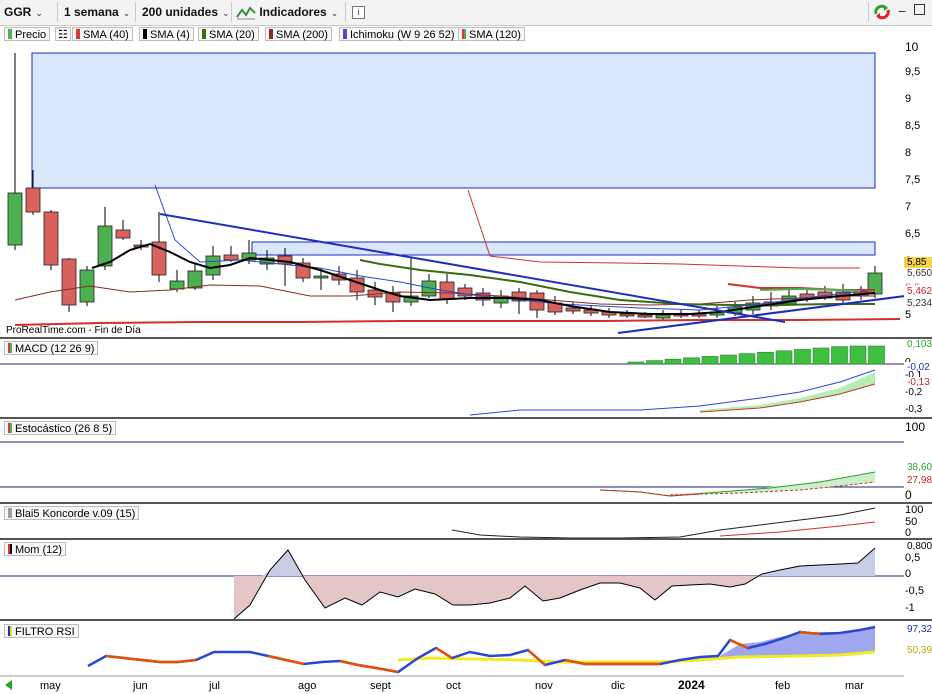 This screenshot has width=932, height=694. Describe the element at coordinates (918, 468) in the screenshot. I see `stoch-badge: 38,60` at that location.